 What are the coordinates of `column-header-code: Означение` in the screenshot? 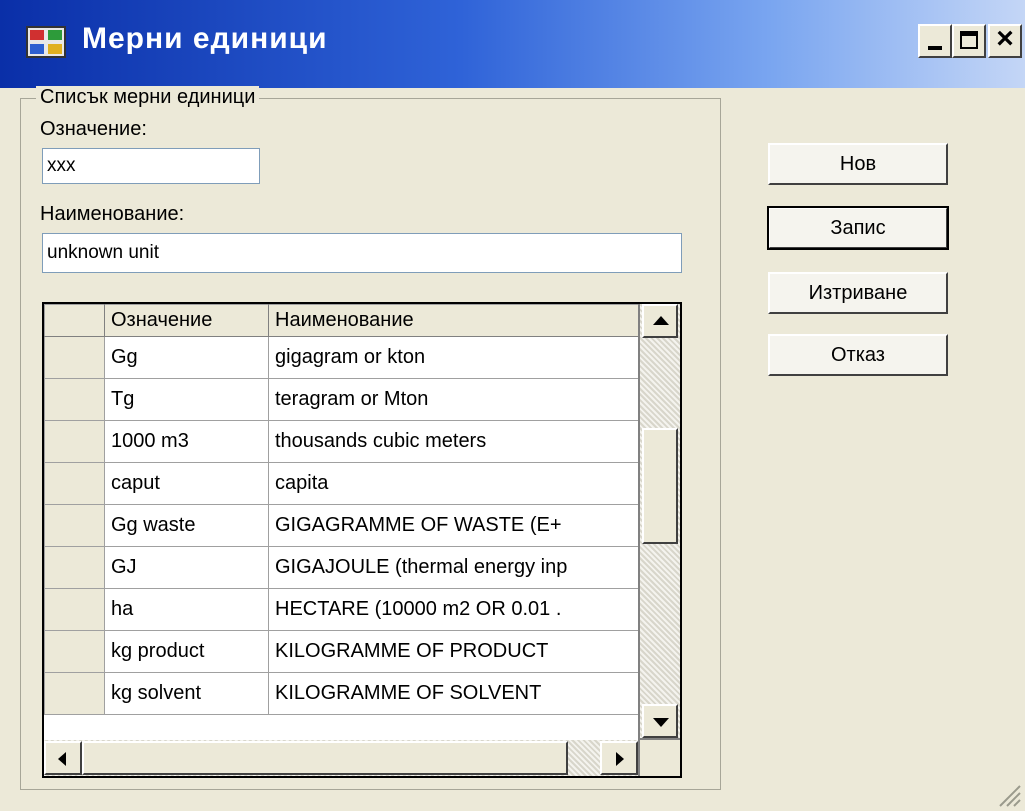 It's located at (186, 320).